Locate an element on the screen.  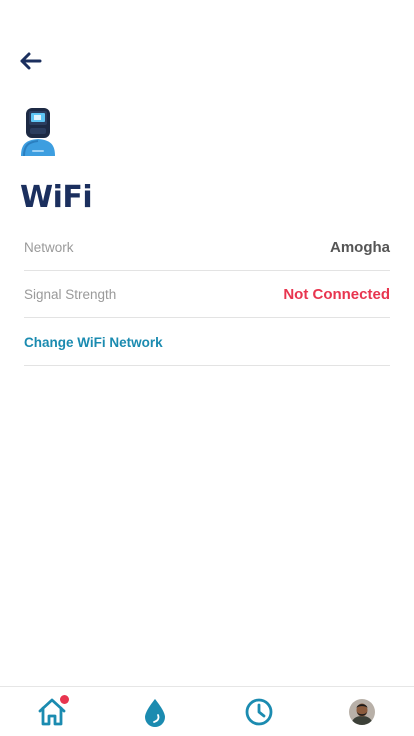
tab-history is located at coordinates (259, 711).